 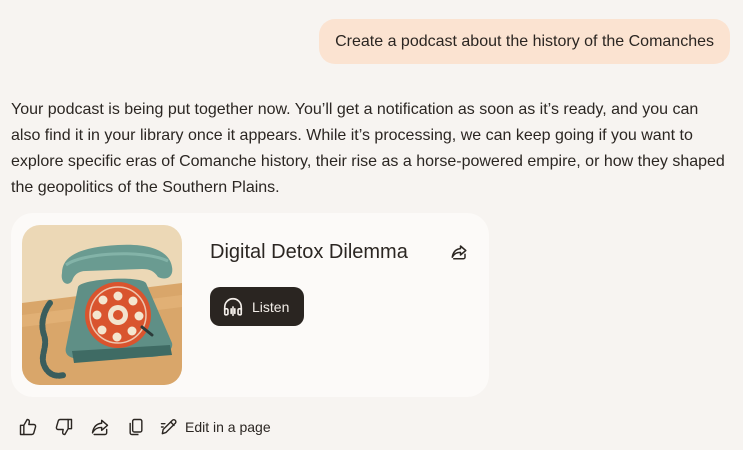 I want to click on rotary-telephone-illustration, so click(x=102, y=305).